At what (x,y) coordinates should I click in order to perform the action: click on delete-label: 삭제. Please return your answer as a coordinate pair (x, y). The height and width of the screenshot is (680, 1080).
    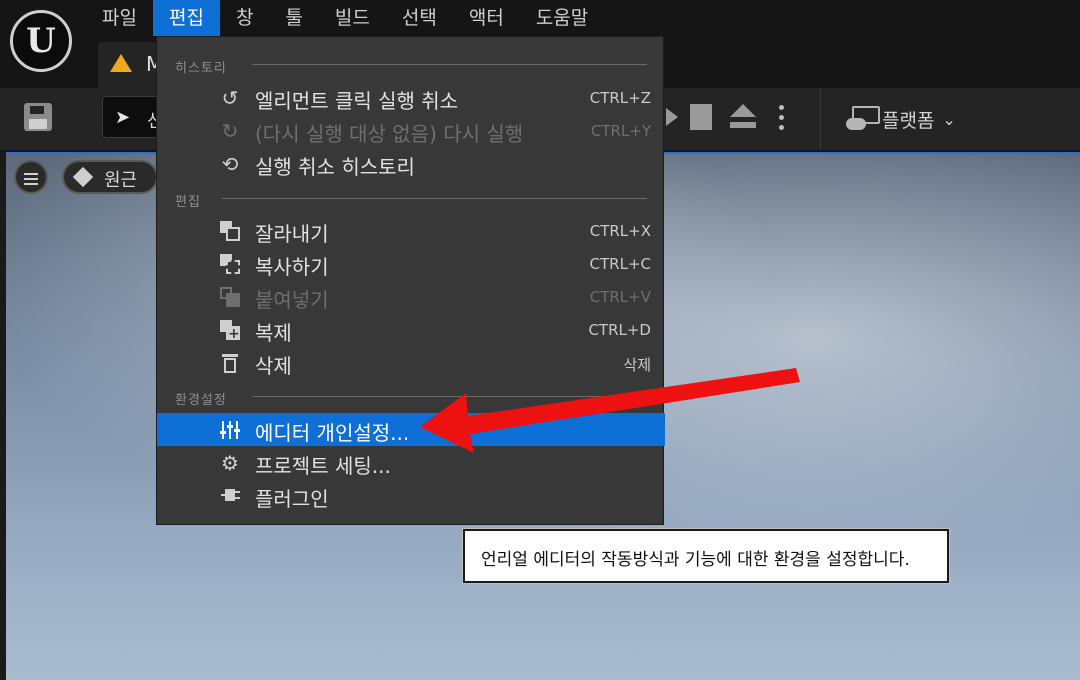
    Looking at the image, I should click on (273, 366).